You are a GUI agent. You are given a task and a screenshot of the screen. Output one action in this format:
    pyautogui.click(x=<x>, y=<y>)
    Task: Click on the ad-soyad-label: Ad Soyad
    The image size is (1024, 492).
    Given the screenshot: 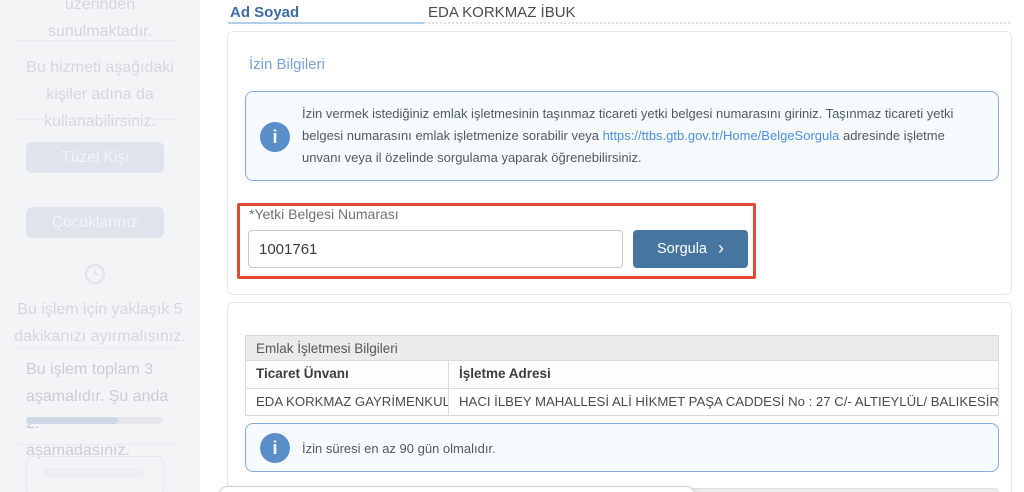 What is the action you would take?
    pyautogui.click(x=265, y=12)
    